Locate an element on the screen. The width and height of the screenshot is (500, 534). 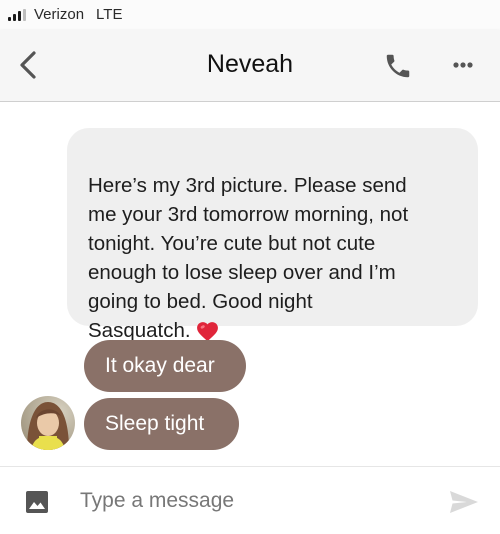
phone-icon is located at coordinates (398, 66).